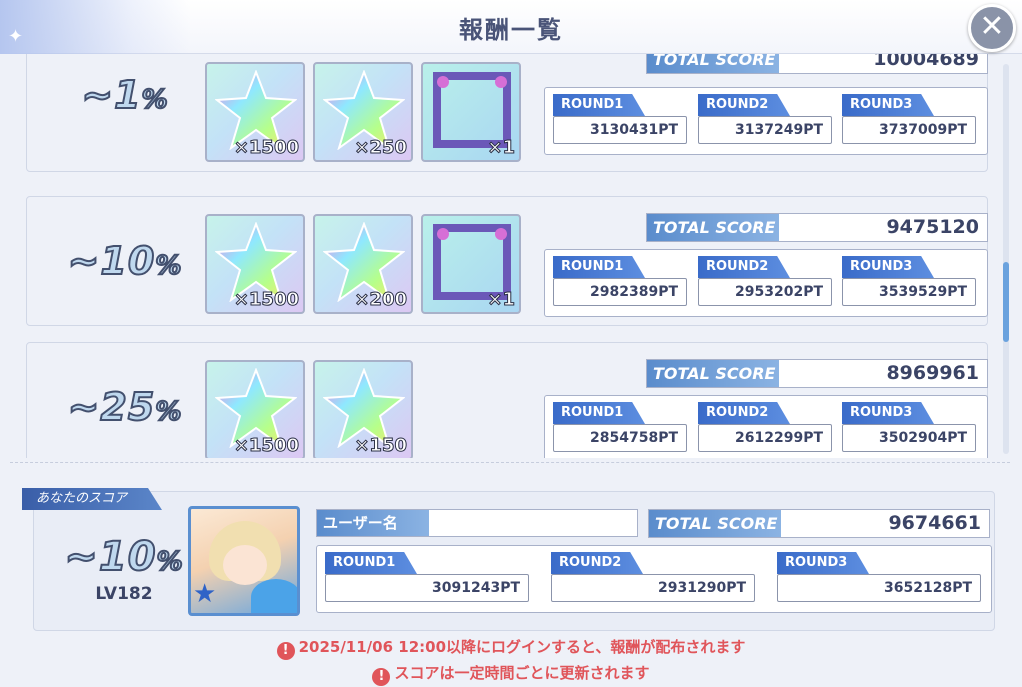 Image resolution: width=1022 pixels, height=687 pixels. I want to click on close-icon: ✕, so click(992, 26).